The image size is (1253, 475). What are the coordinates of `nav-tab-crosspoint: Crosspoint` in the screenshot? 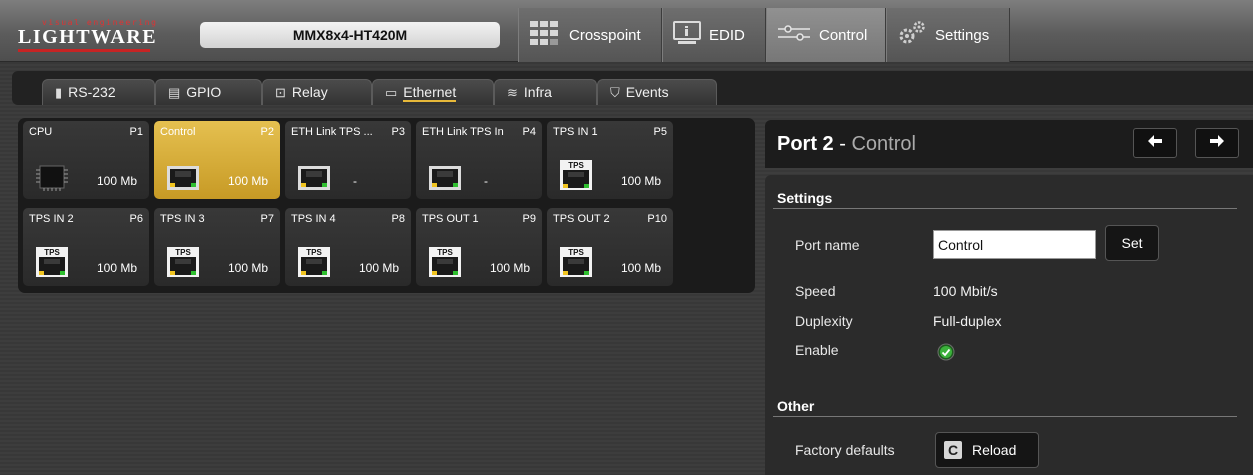 It's located at (590, 35).